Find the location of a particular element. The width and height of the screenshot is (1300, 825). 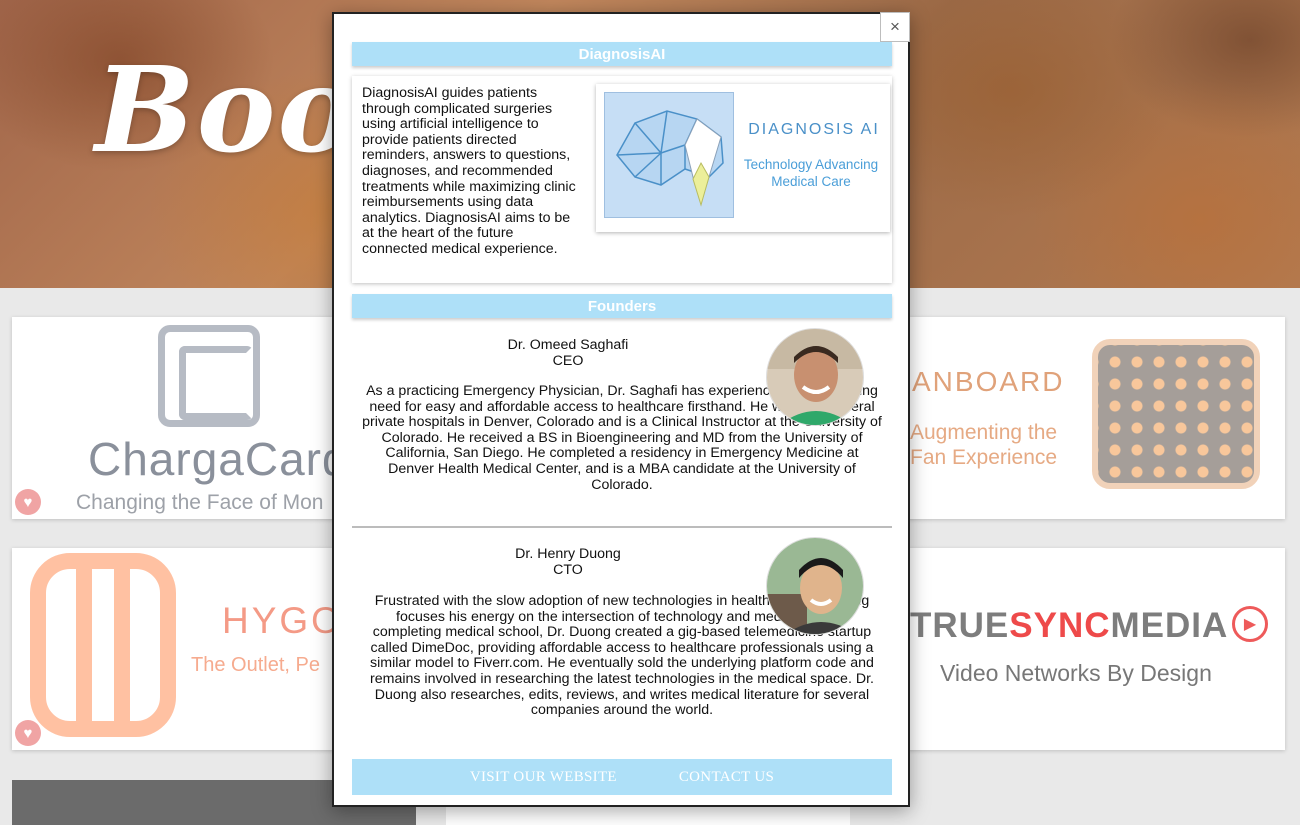

logo-tagline-line2: Medical Care is located at coordinates (811, 181).